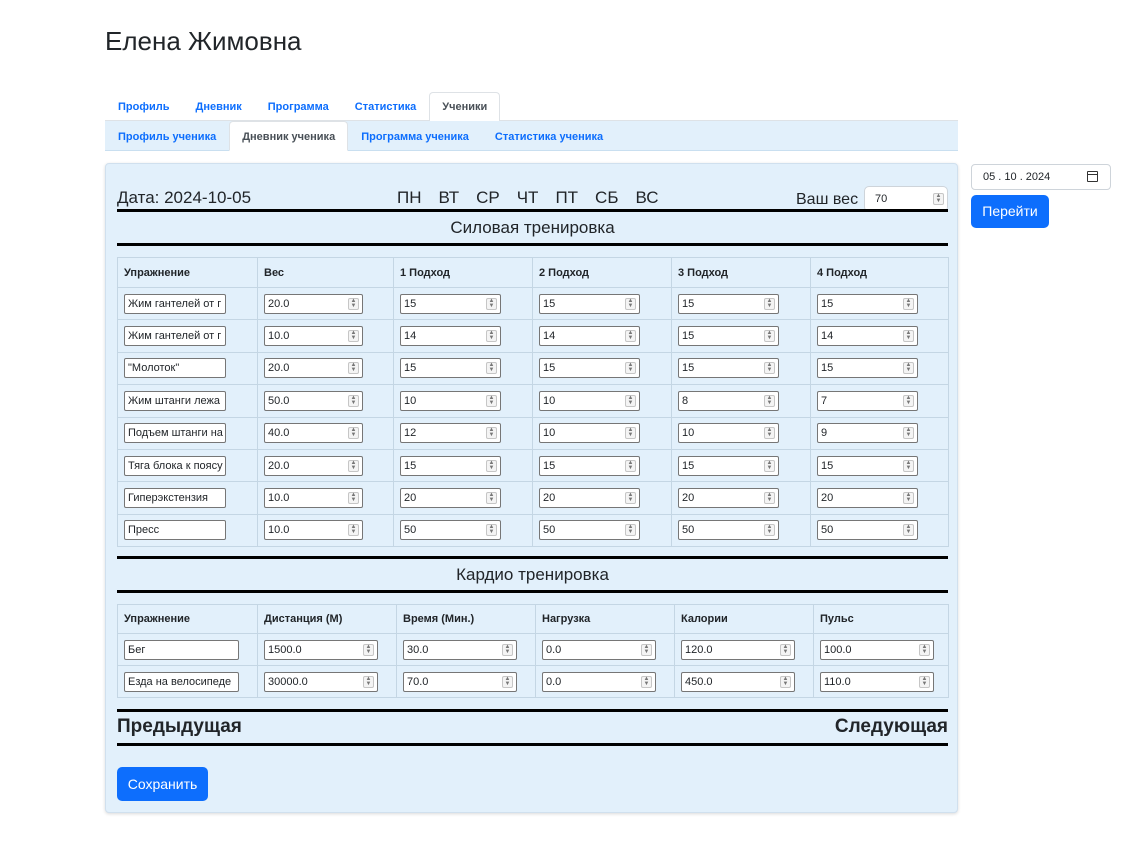  What do you see at coordinates (460, 649) in the screenshot?
I see `cardio-value-input: 30.0 ▲ ▼` at bounding box center [460, 649].